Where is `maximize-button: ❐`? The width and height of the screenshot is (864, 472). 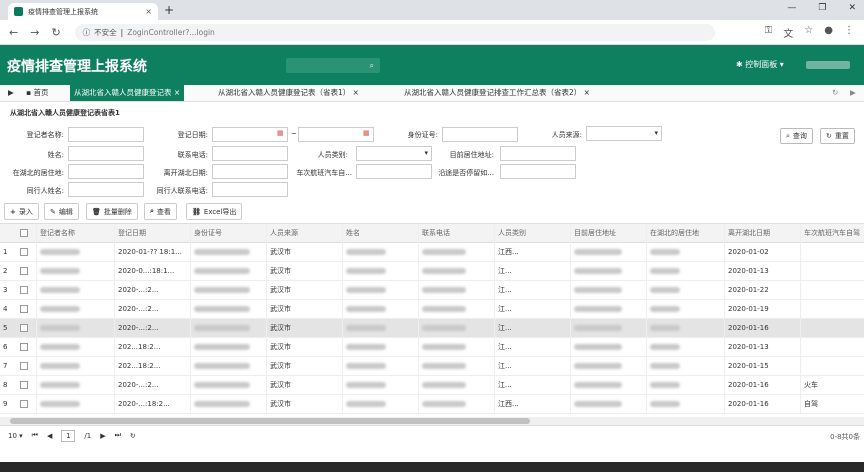
maximize-button: ❐ is located at coordinates (822, 8).